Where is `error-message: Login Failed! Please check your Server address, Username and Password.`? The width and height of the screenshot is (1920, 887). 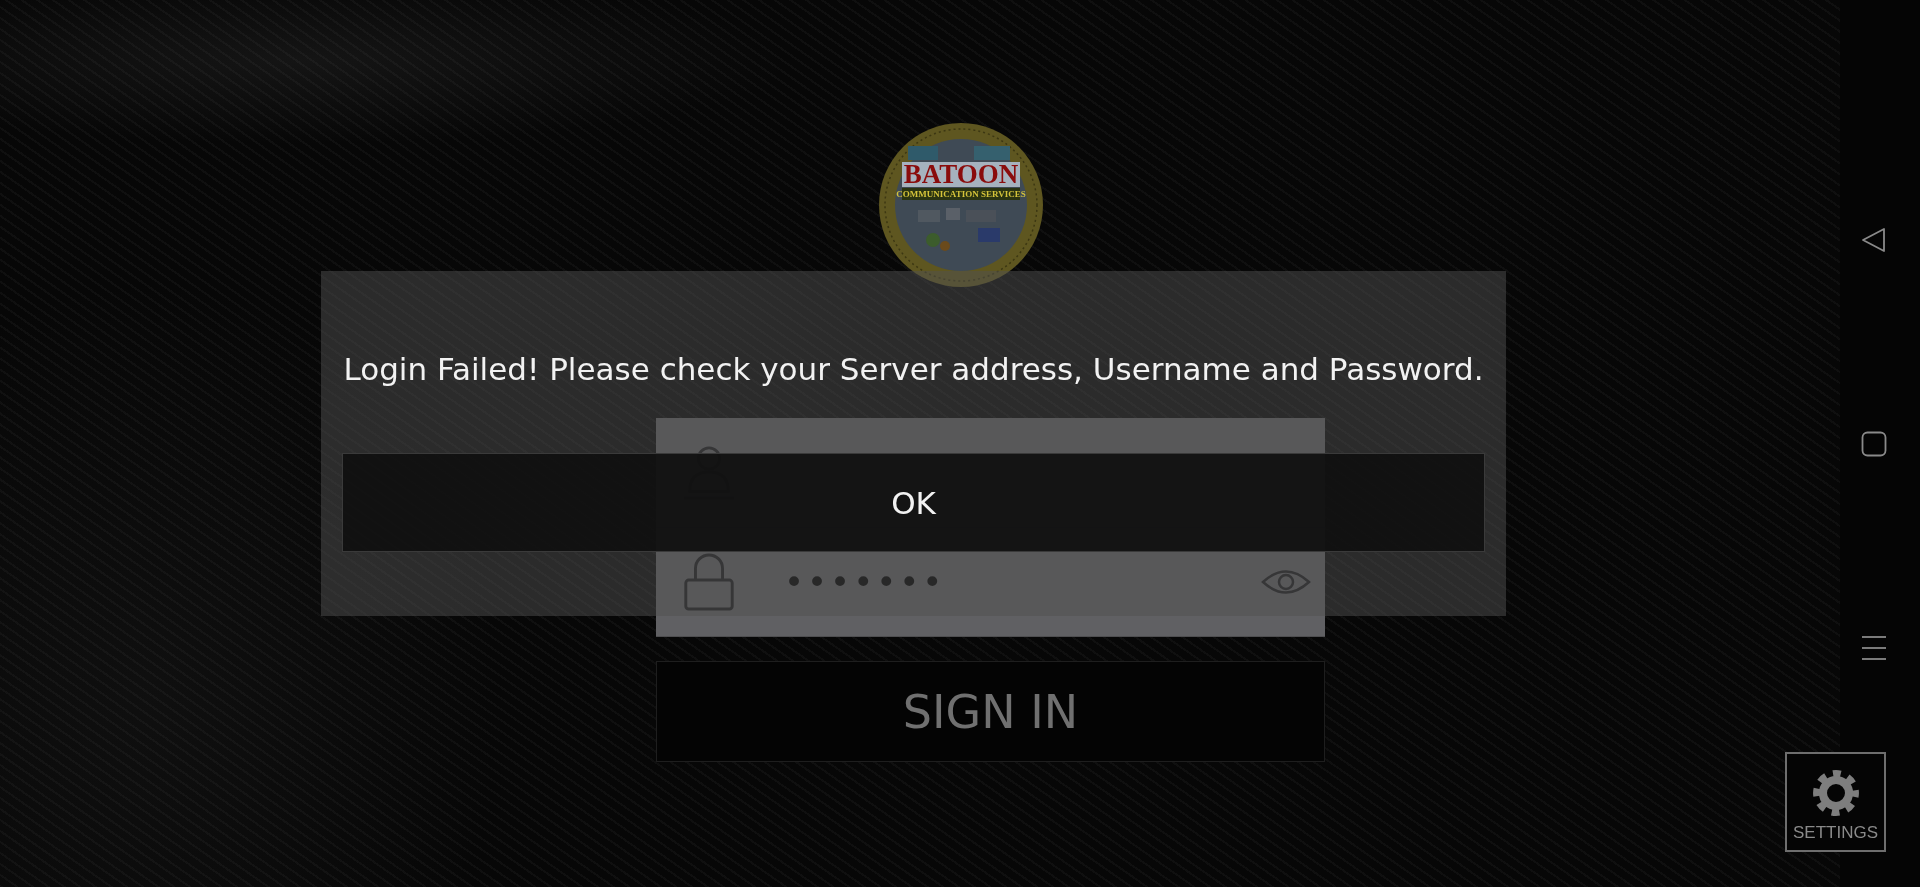 error-message: Login Failed! Please check your Server address, Username and Password. is located at coordinates (913, 369).